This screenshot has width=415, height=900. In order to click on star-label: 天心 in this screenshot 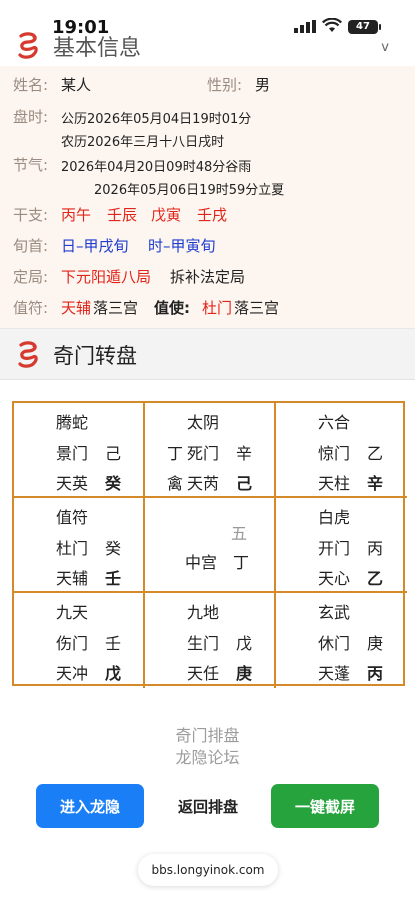, I will do `click(334, 578)`.